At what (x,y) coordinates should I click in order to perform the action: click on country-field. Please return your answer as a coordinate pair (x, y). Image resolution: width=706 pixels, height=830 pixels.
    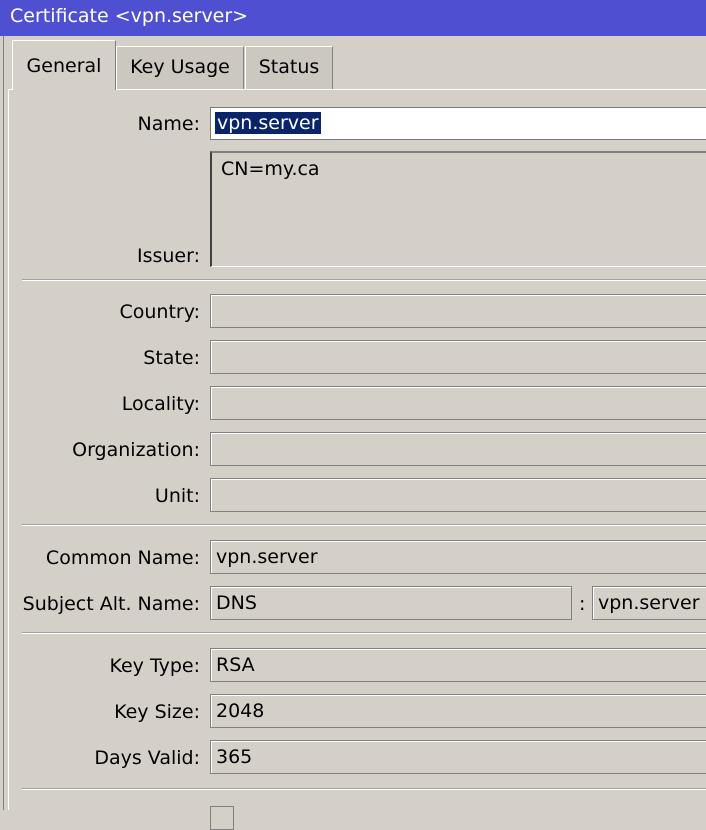
    Looking at the image, I should click on (458, 311).